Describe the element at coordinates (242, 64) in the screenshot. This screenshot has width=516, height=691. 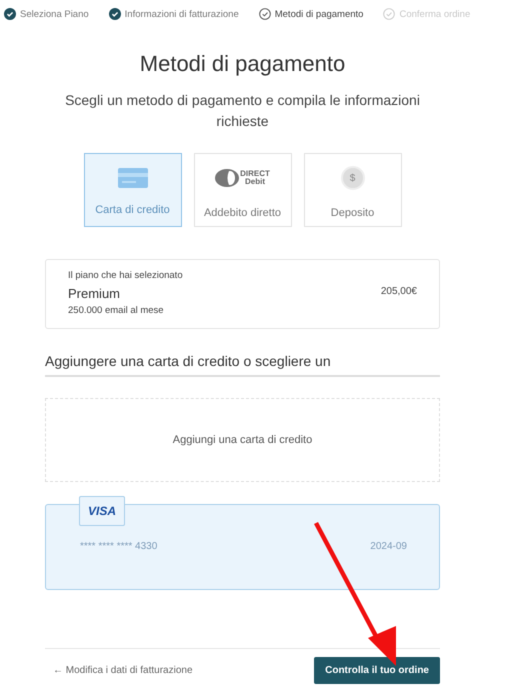
I see `page-title: Metodi di pagamento` at that location.